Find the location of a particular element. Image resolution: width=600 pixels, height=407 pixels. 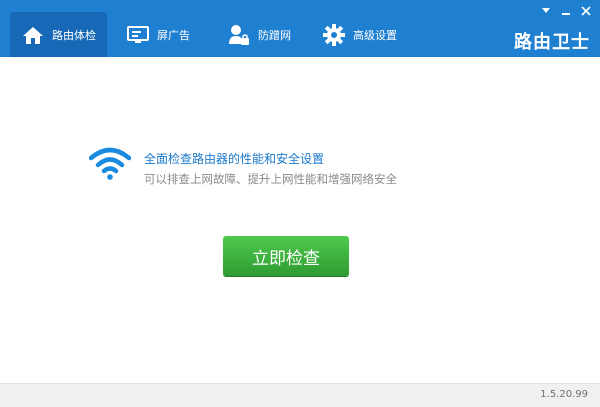

monitor-icon is located at coordinates (138, 34).